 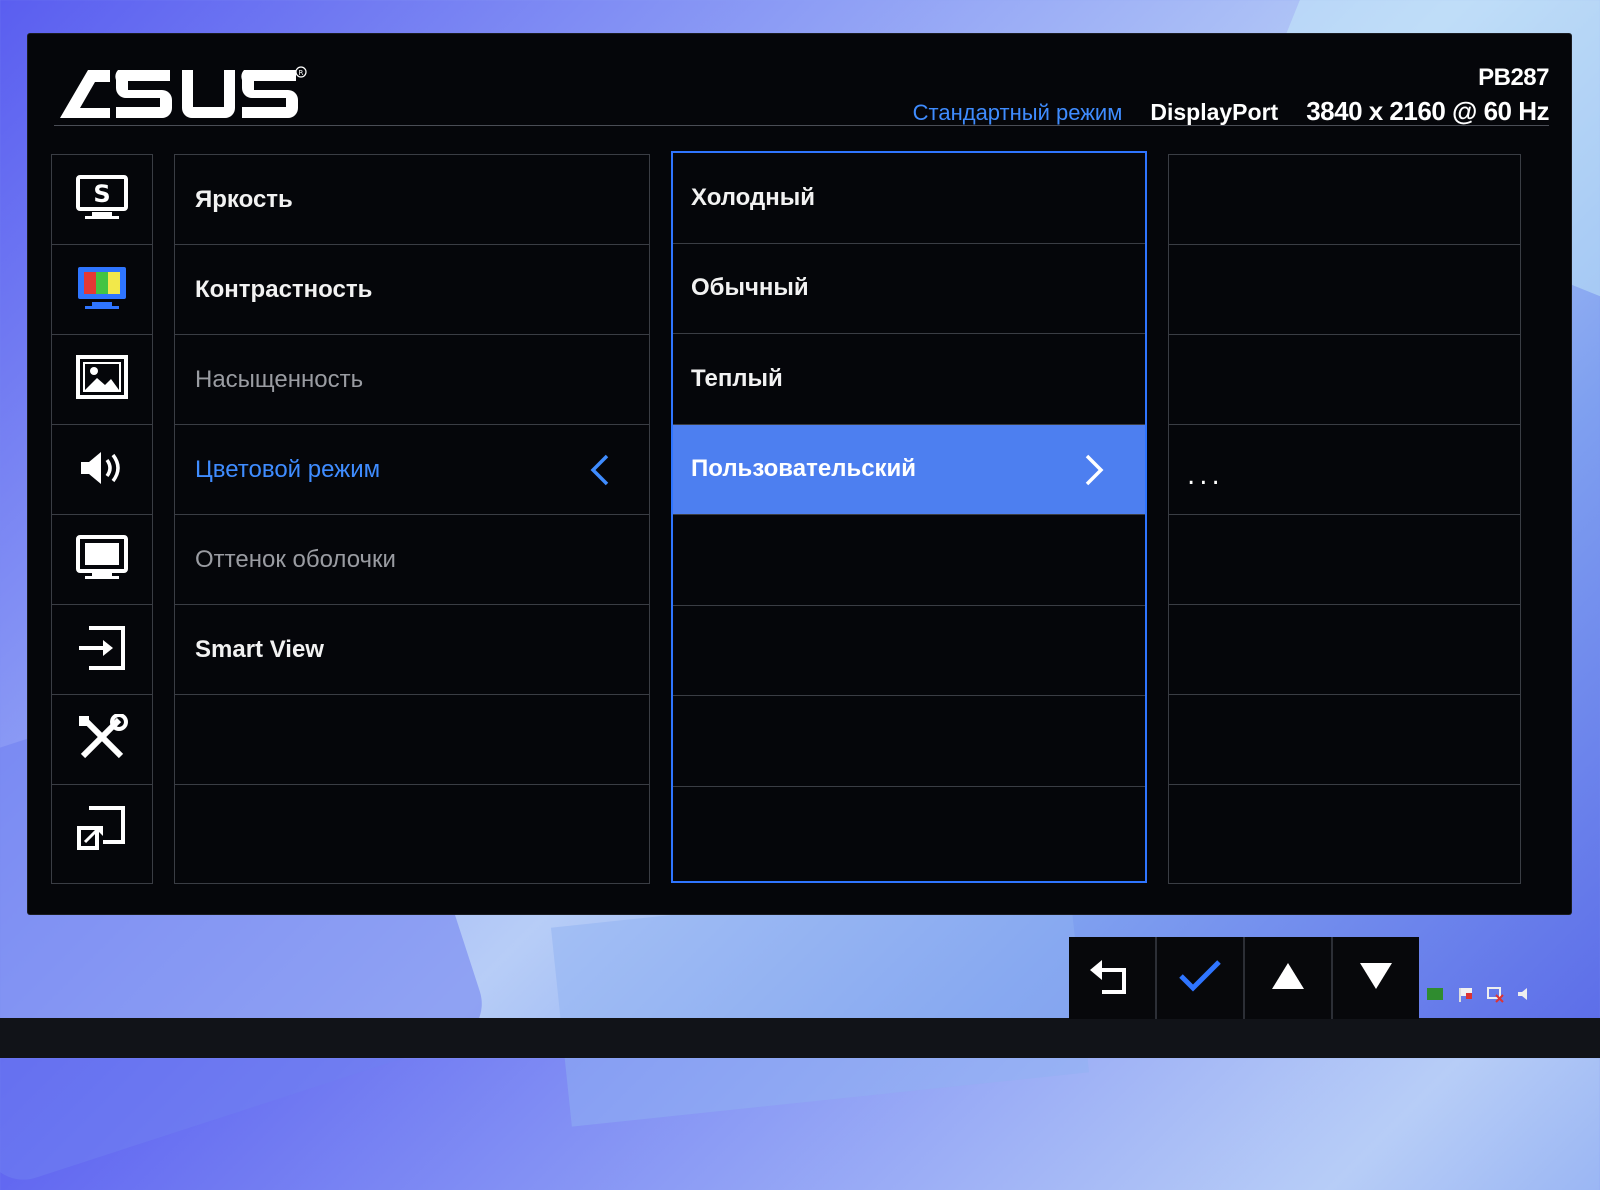 What do you see at coordinates (600, 472) in the screenshot?
I see `chevron-left-icon` at bounding box center [600, 472].